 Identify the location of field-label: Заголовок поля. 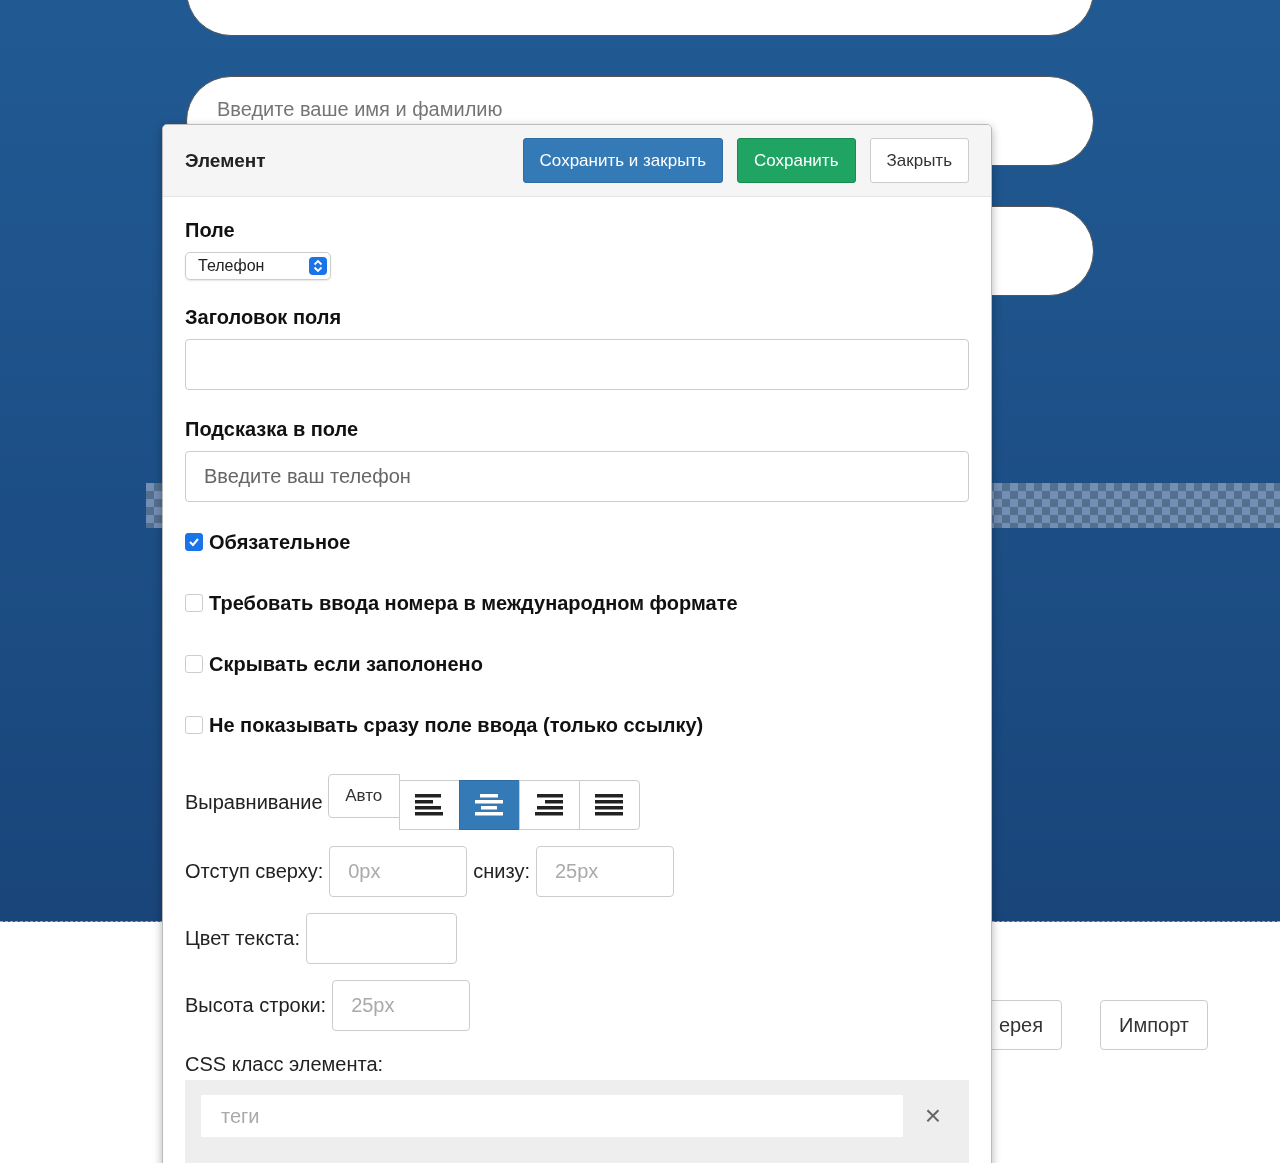
(264, 317).